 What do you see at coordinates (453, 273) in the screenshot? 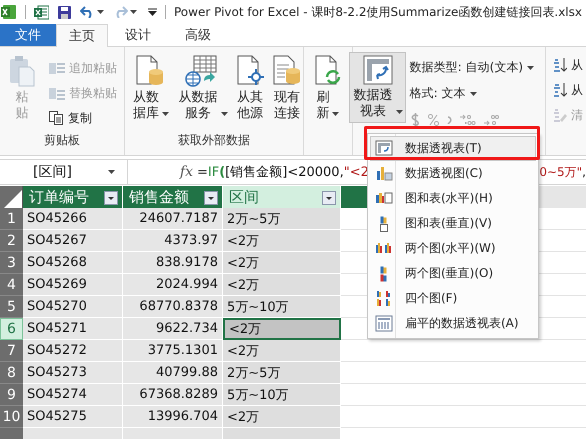
I see `menu-item: 两个图(垂直)(O)` at bounding box center [453, 273].